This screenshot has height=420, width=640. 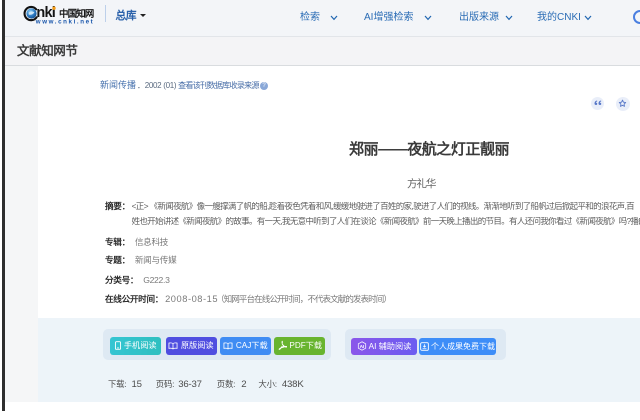 What do you see at coordinates (361, 347) in the screenshot?
I see `svg-text: AI` at bounding box center [361, 347].